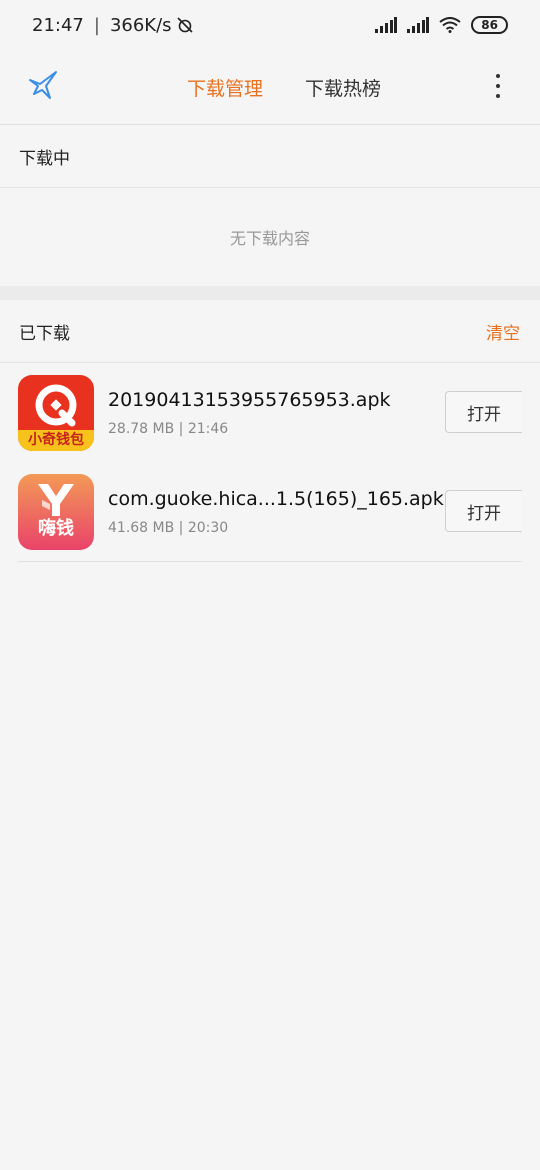  I want to click on downloading-section-header: 下载中, so click(270, 156).